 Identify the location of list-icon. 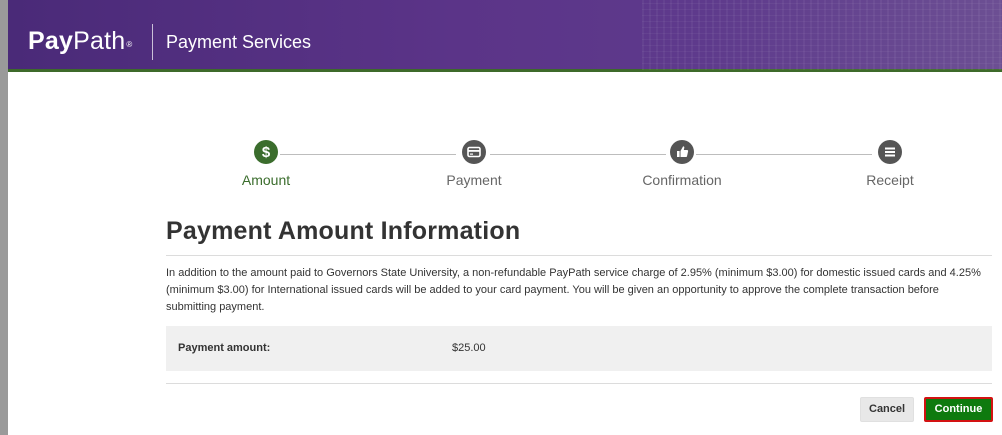
(890, 152).